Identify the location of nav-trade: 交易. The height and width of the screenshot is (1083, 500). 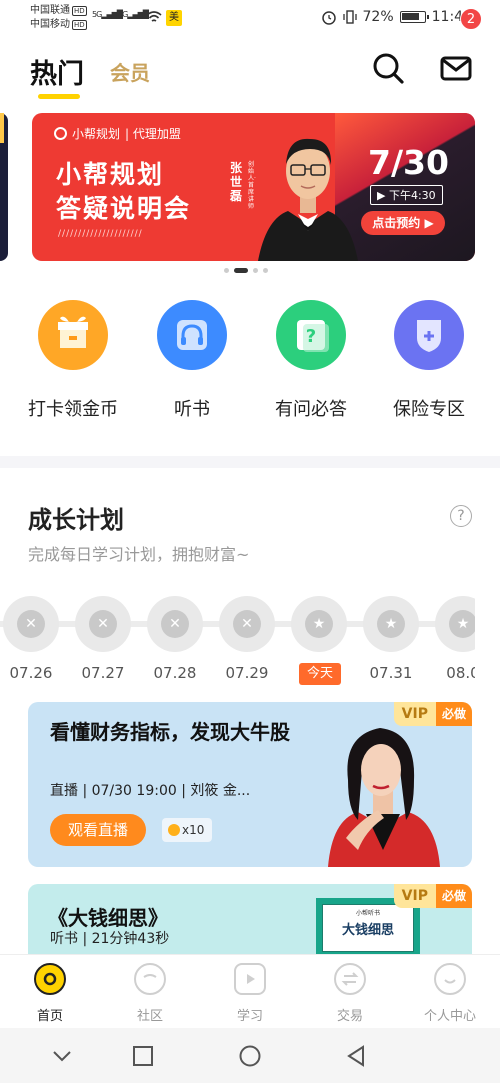
(350, 993).